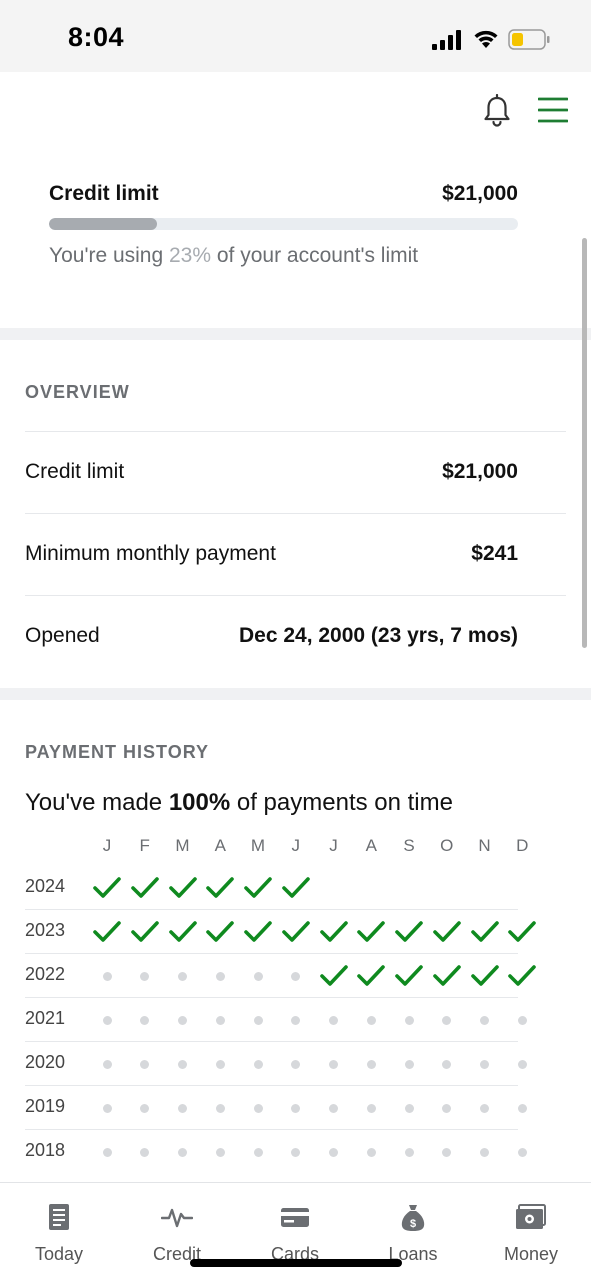 Image resolution: width=591 pixels, height=1280 pixels. Describe the element at coordinates (409, 845) in the screenshot. I see `month-header: S` at that location.